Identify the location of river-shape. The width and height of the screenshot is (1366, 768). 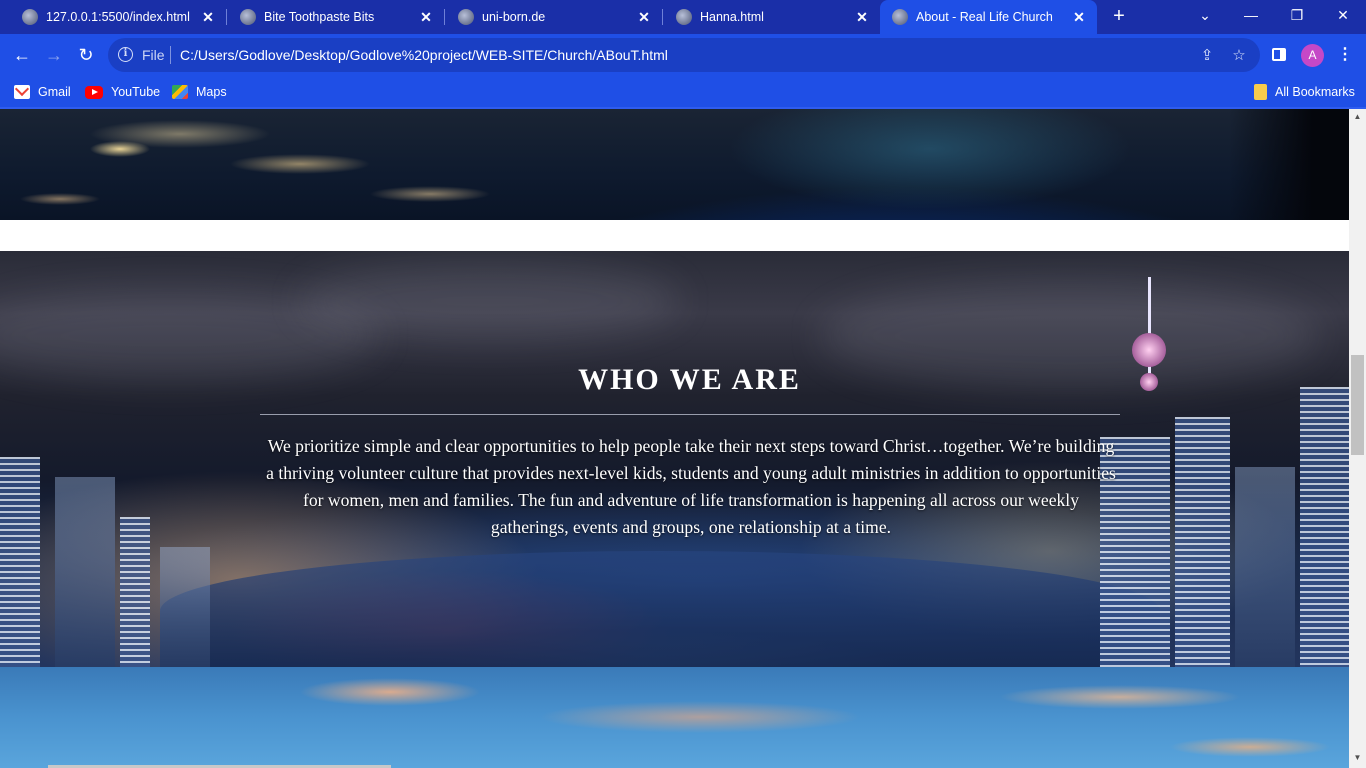
(660, 609).